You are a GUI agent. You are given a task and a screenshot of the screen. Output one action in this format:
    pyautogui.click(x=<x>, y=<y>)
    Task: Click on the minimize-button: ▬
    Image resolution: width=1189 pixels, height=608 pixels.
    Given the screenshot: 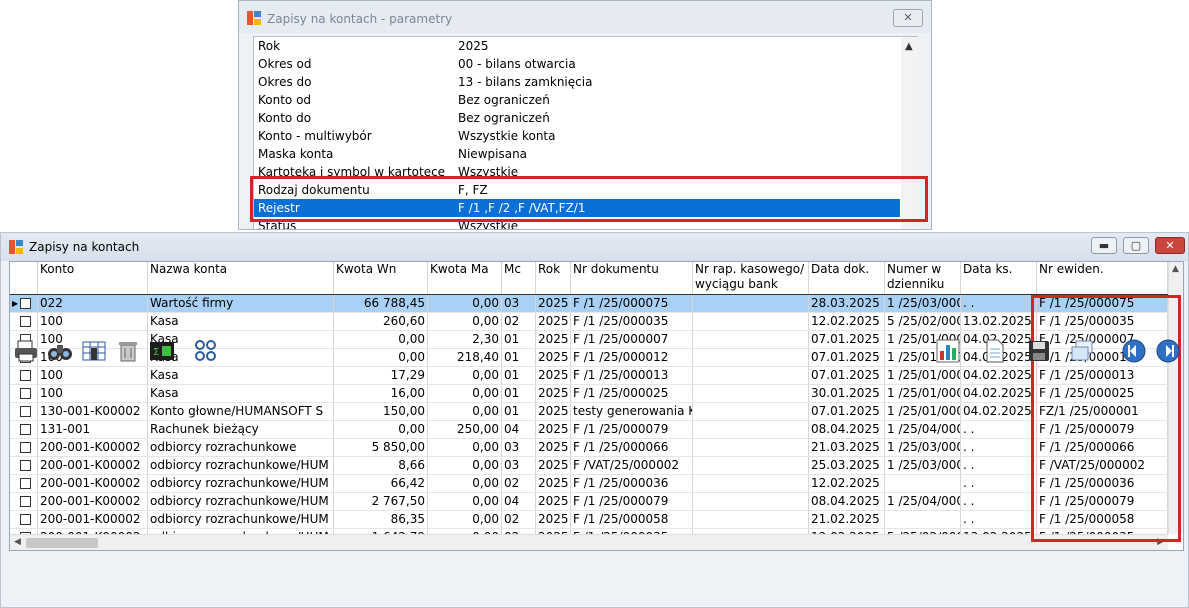 What is the action you would take?
    pyautogui.click(x=1104, y=245)
    